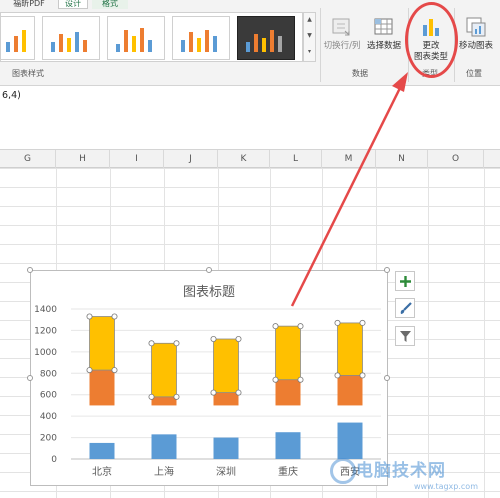 The image size is (500, 498). Describe the element at coordinates (209, 270) in the screenshot. I see `chart-resize-handle-tc` at that location.